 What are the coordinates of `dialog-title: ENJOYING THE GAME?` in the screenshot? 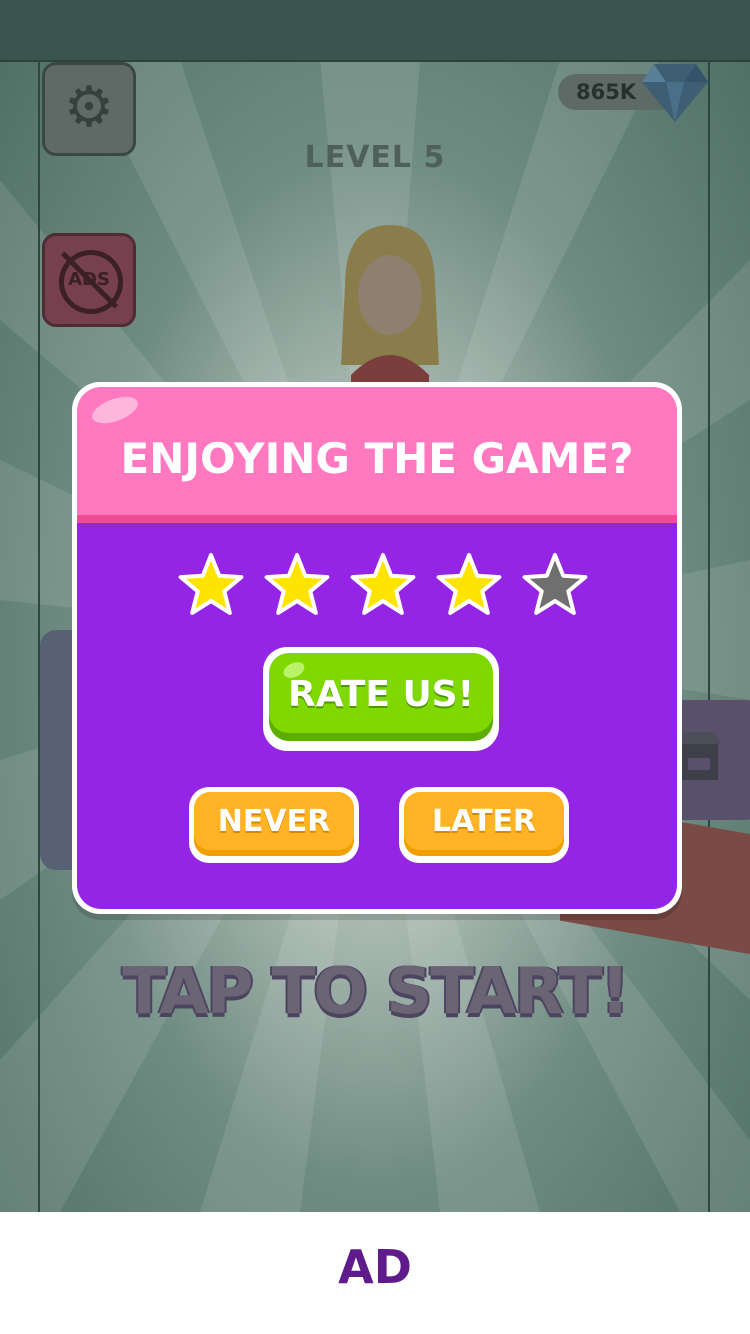 It's located at (377, 458).